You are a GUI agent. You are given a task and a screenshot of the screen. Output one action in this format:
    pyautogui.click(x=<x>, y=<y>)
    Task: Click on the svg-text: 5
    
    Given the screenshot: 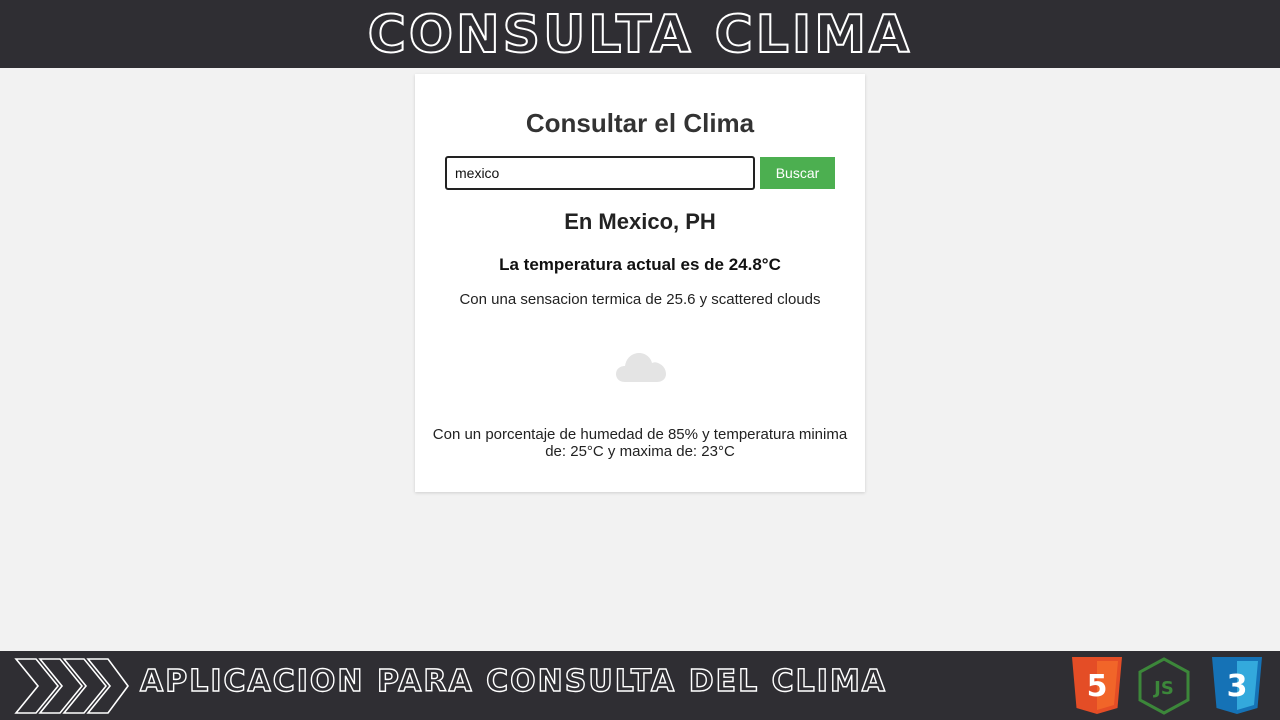 What is the action you would take?
    pyautogui.click(x=1097, y=686)
    